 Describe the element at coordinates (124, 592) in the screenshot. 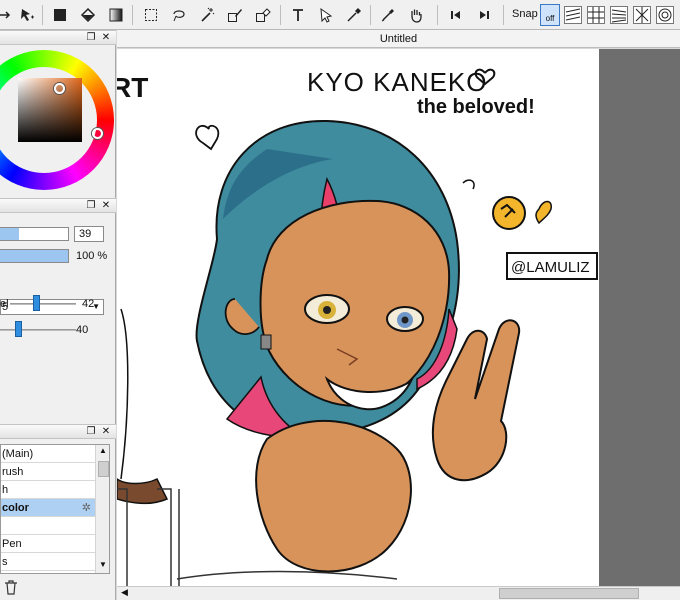

I see `scroll-left-icon: ◀` at that location.